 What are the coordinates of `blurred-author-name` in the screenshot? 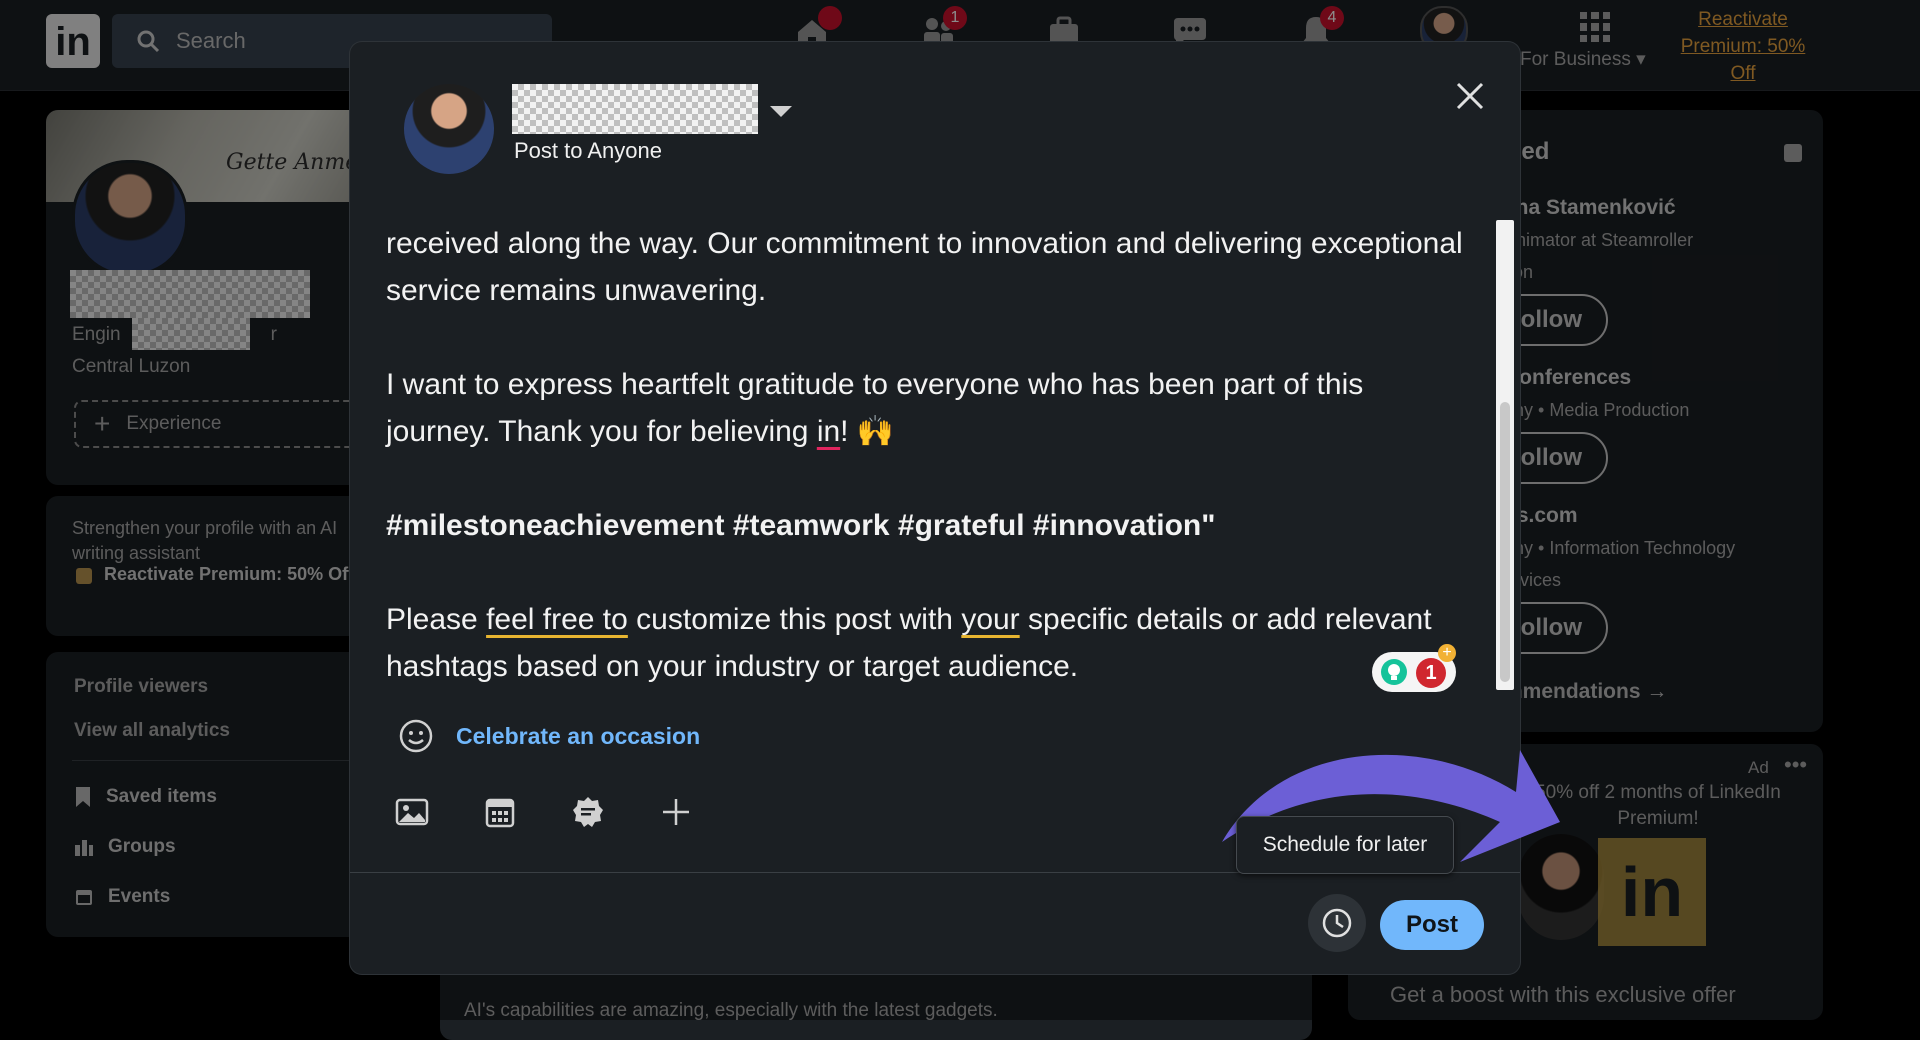 It's located at (635, 109).